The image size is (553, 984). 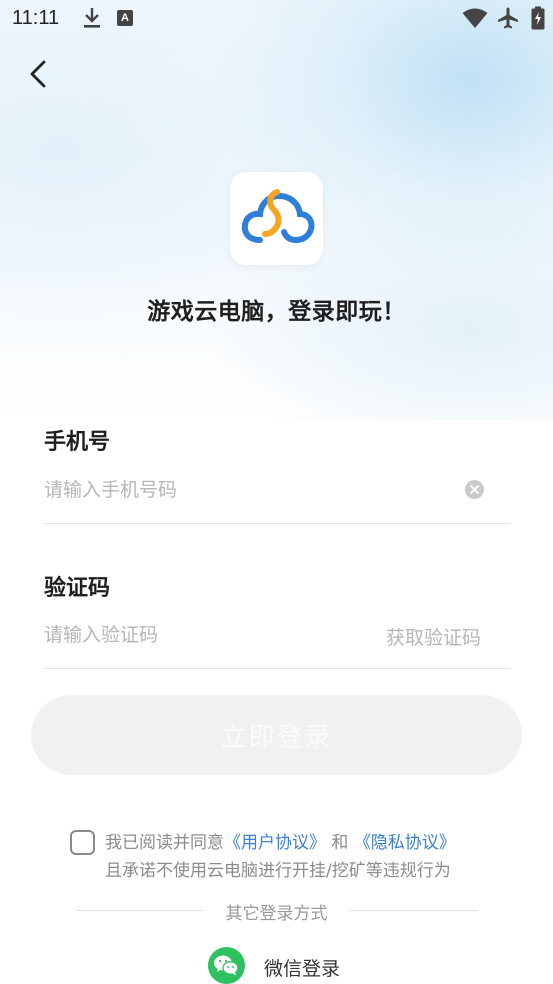 I want to click on code-label: 验证码, so click(x=77, y=588).